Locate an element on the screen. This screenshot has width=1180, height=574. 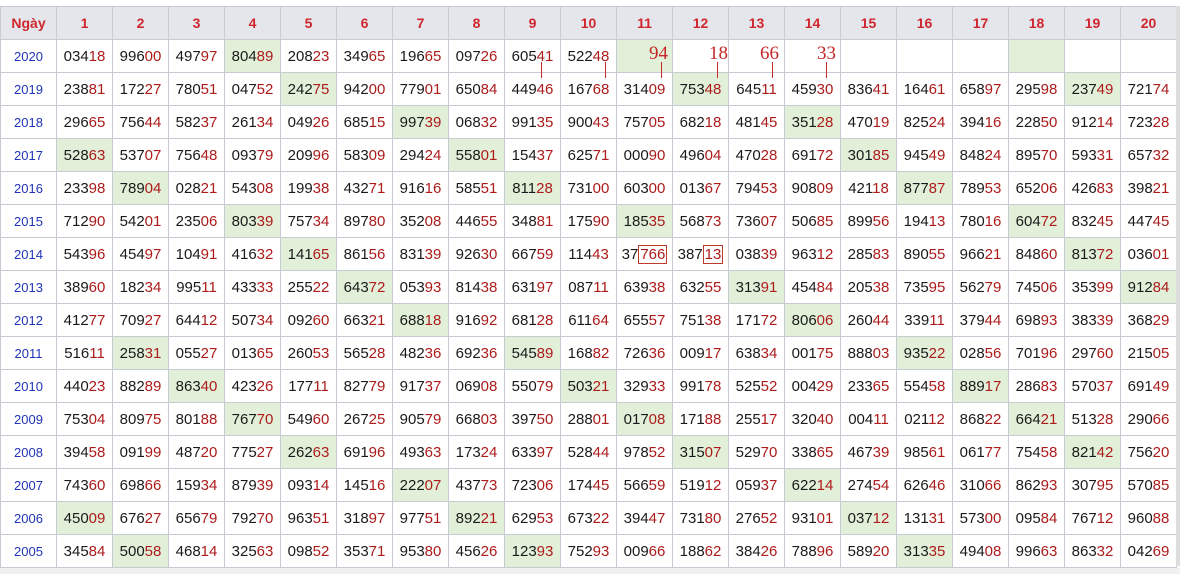
result-cell: 99135 is located at coordinates (532, 122).